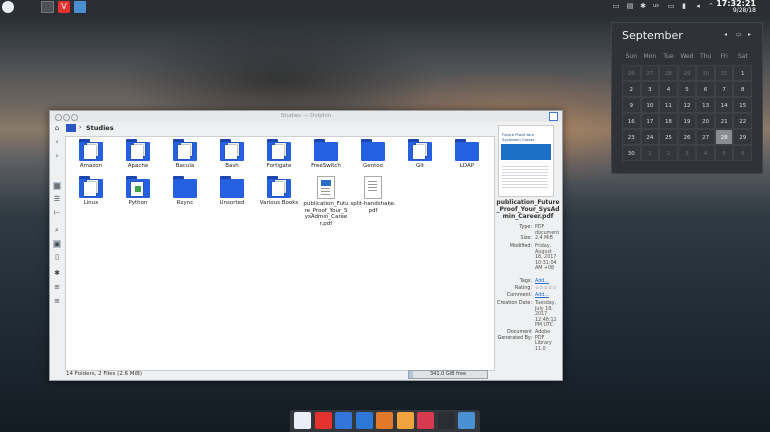 Image resolution: width=770 pixels, height=432 pixels. What do you see at coordinates (279, 191) in the screenshot?
I see `file-item: Various Books` at bounding box center [279, 191].